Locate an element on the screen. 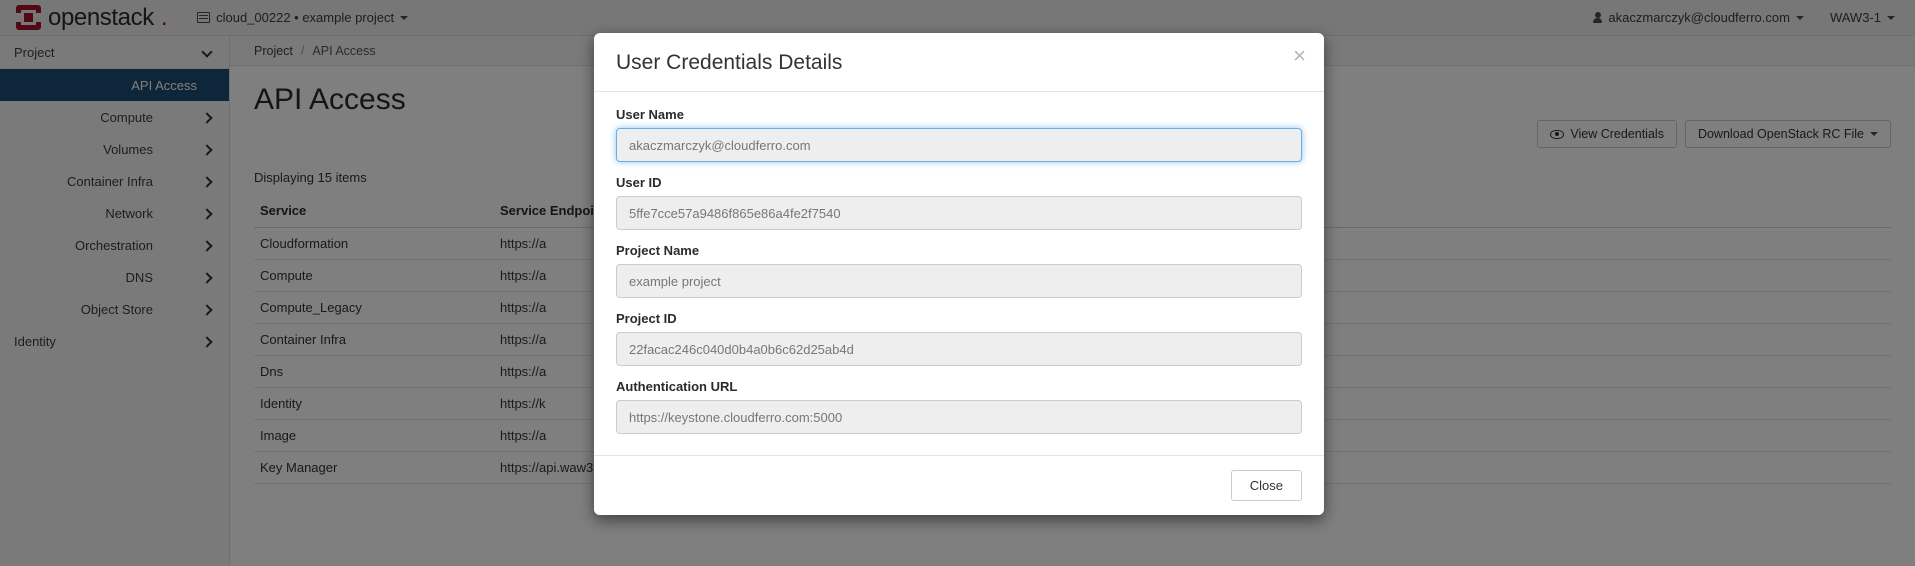 Image resolution: width=1915 pixels, height=566 pixels. field-user-name: User Name is located at coordinates (959, 134).